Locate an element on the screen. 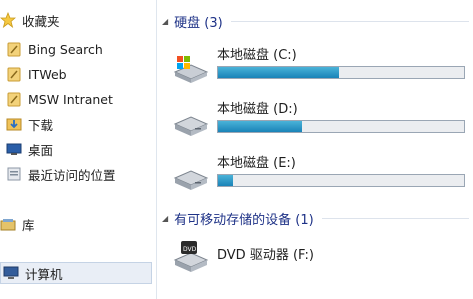  drive-label: 本地磁盘 (D:) is located at coordinates (257, 109).